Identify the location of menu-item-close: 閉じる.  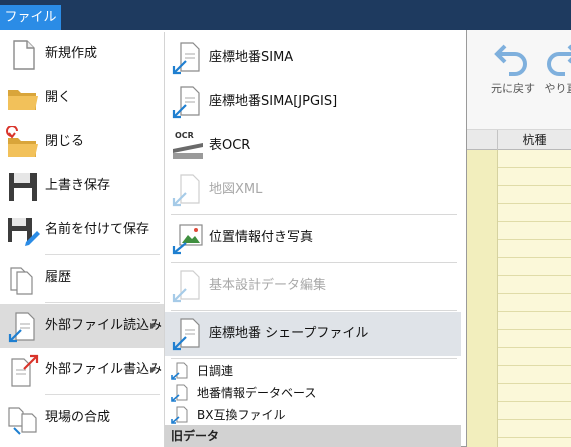
(82, 142).